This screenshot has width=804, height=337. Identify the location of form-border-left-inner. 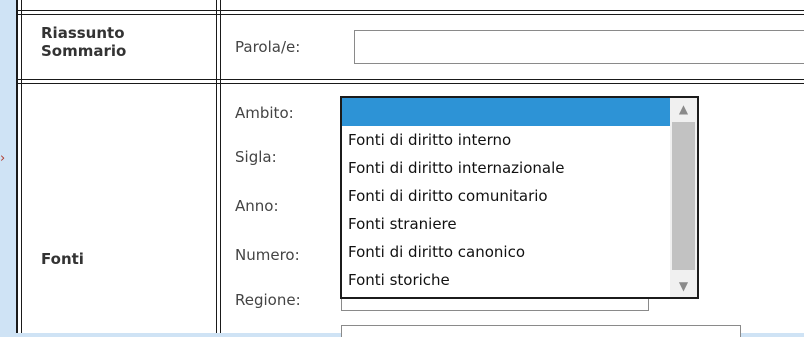
(21, 166).